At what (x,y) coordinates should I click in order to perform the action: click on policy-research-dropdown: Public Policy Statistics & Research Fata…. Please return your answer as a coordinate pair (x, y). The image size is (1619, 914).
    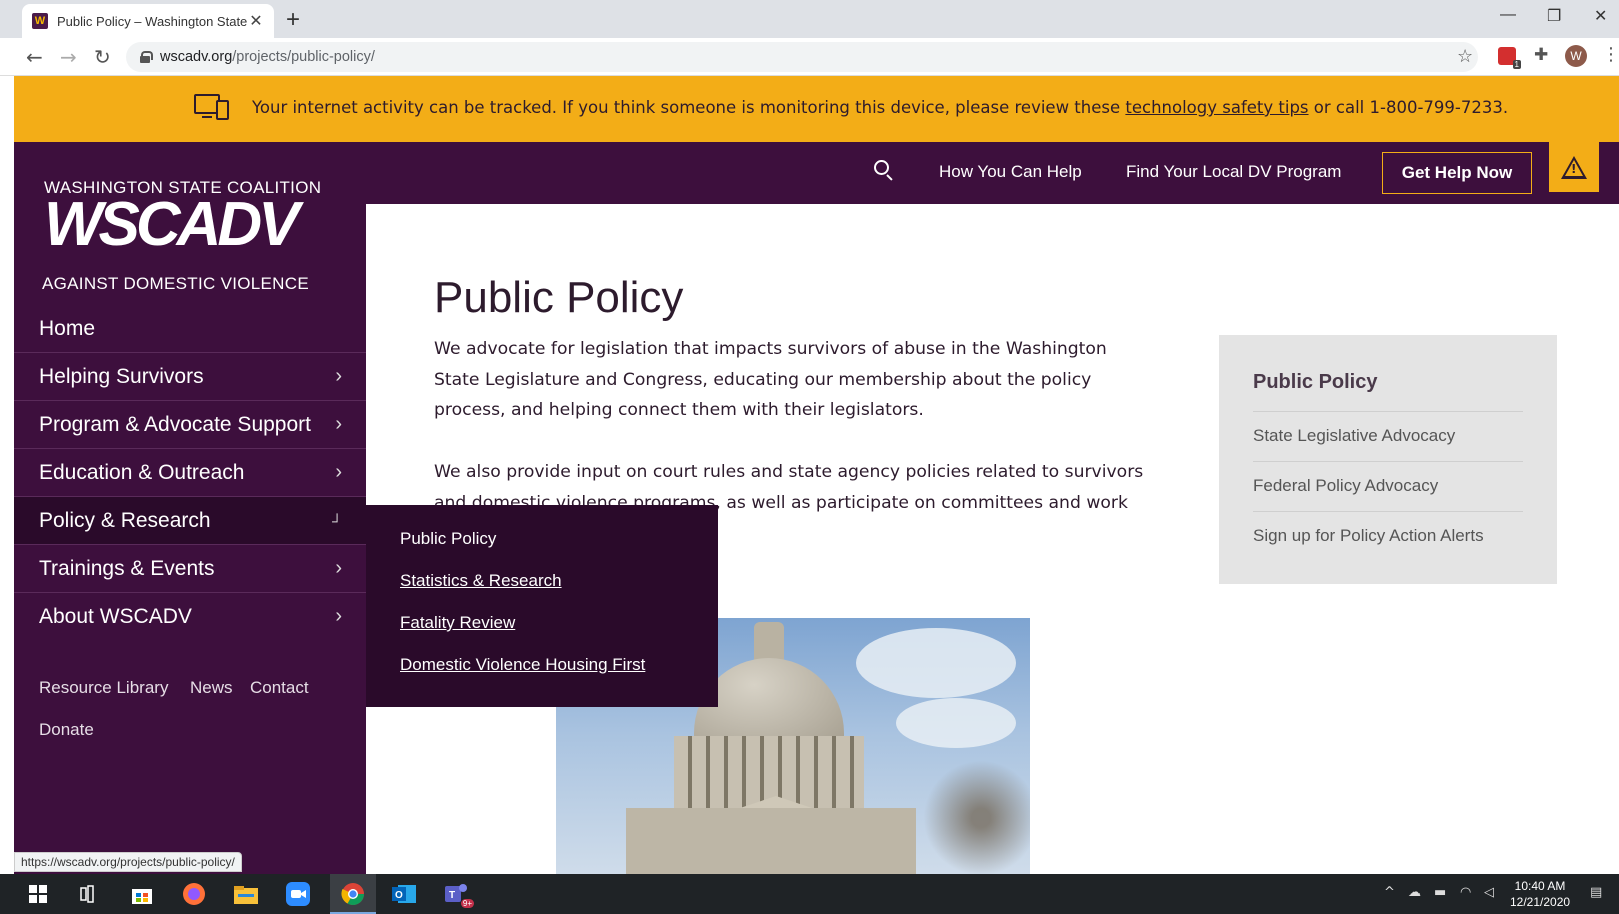
    Looking at the image, I should click on (542, 606).